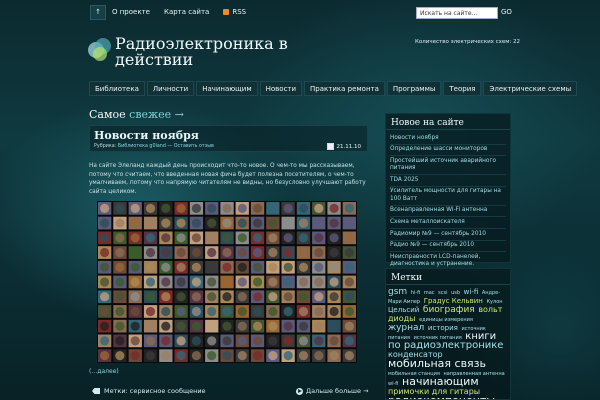  I want to click on post-title: Новости ноября, so click(146, 135).